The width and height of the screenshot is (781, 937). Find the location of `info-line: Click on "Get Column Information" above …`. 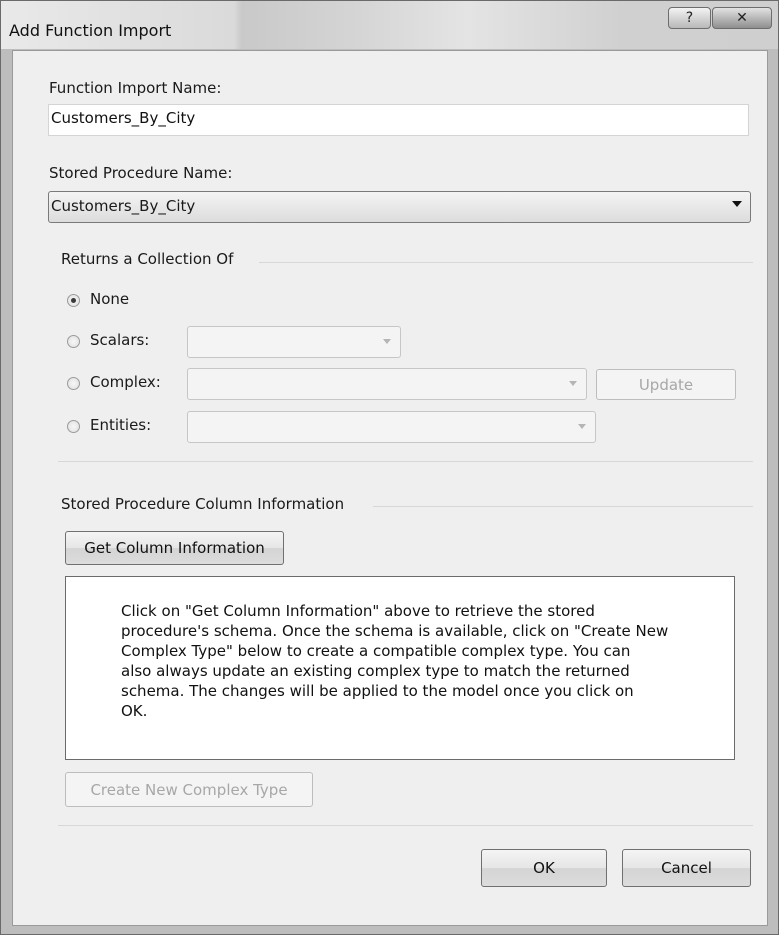

info-line: Click on "Get Column Information" above … is located at coordinates (358, 611).